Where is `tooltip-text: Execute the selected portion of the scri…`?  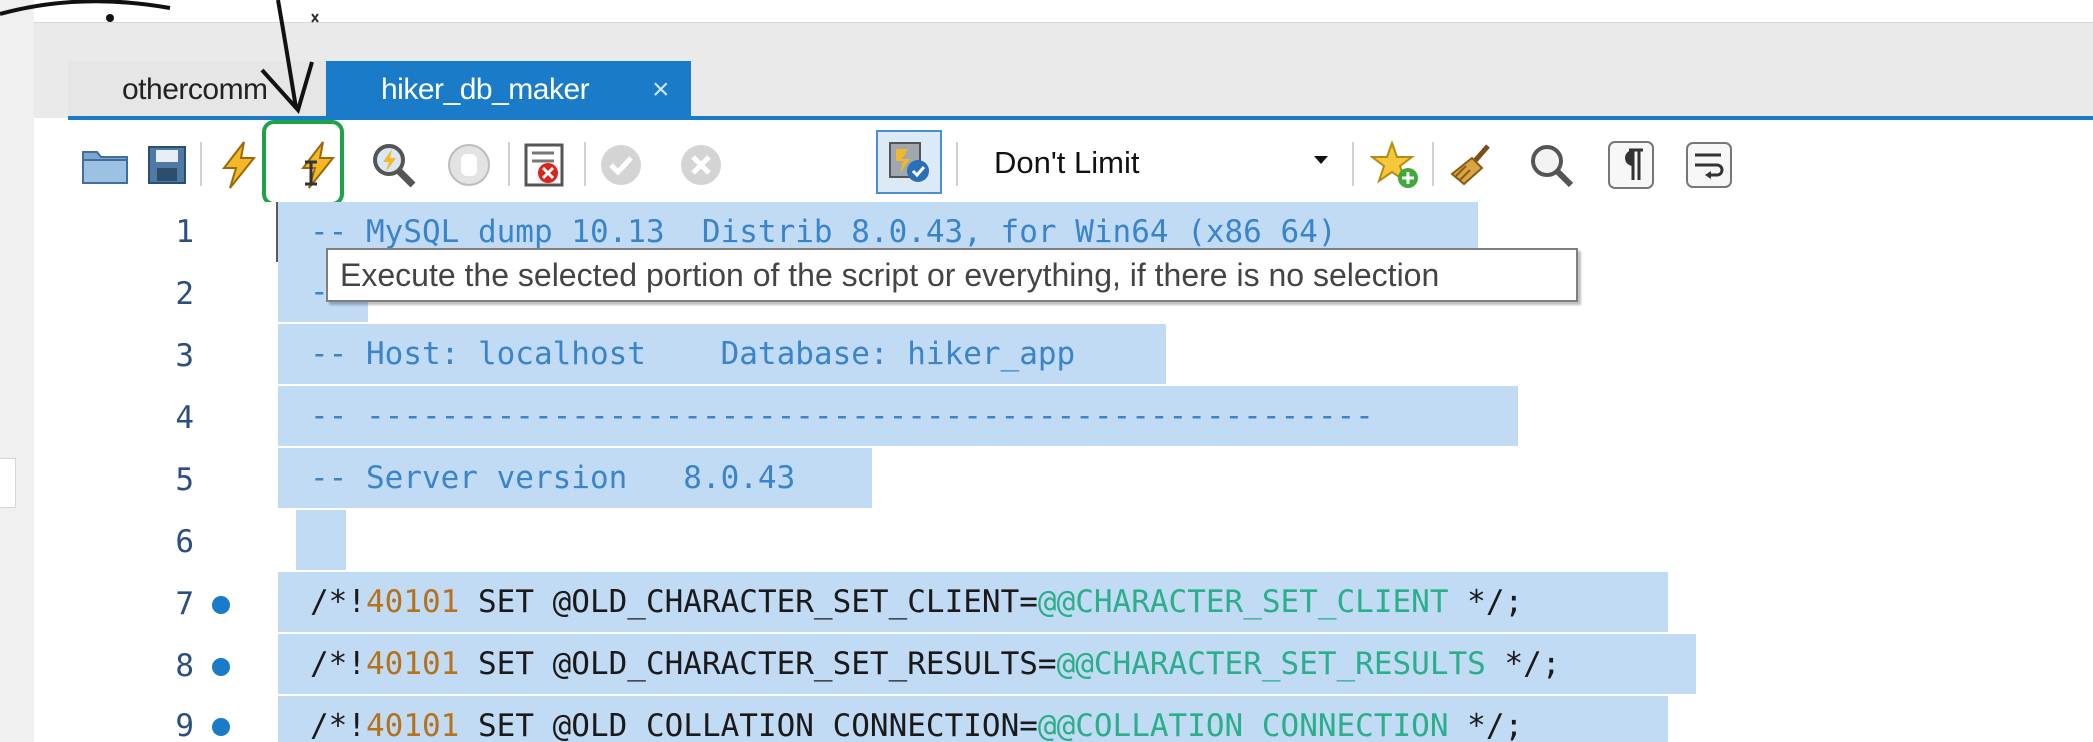
tooltip-text: Execute the selected portion of the scri… is located at coordinates (890, 275).